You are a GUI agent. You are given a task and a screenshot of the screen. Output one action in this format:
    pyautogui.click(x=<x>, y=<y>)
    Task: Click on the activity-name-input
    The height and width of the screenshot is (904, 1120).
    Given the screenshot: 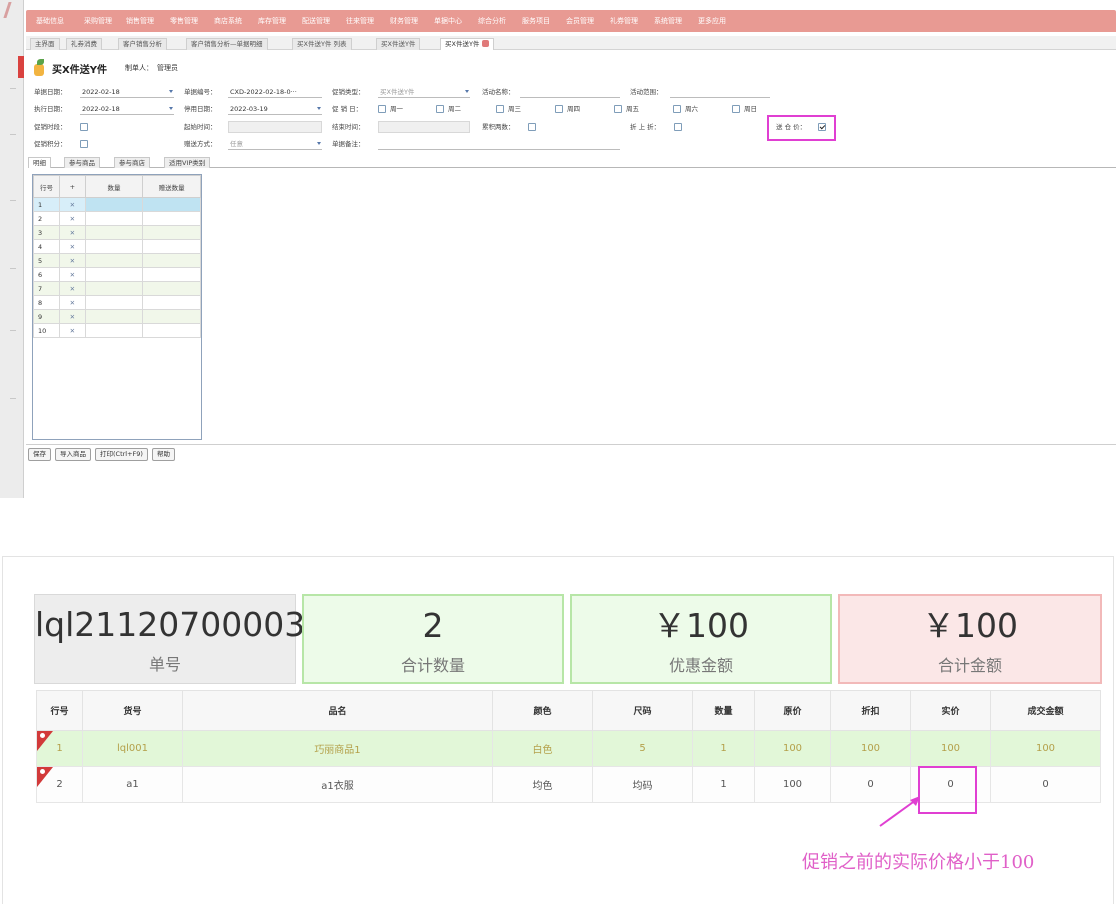 What is the action you would take?
    pyautogui.click(x=570, y=92)
    